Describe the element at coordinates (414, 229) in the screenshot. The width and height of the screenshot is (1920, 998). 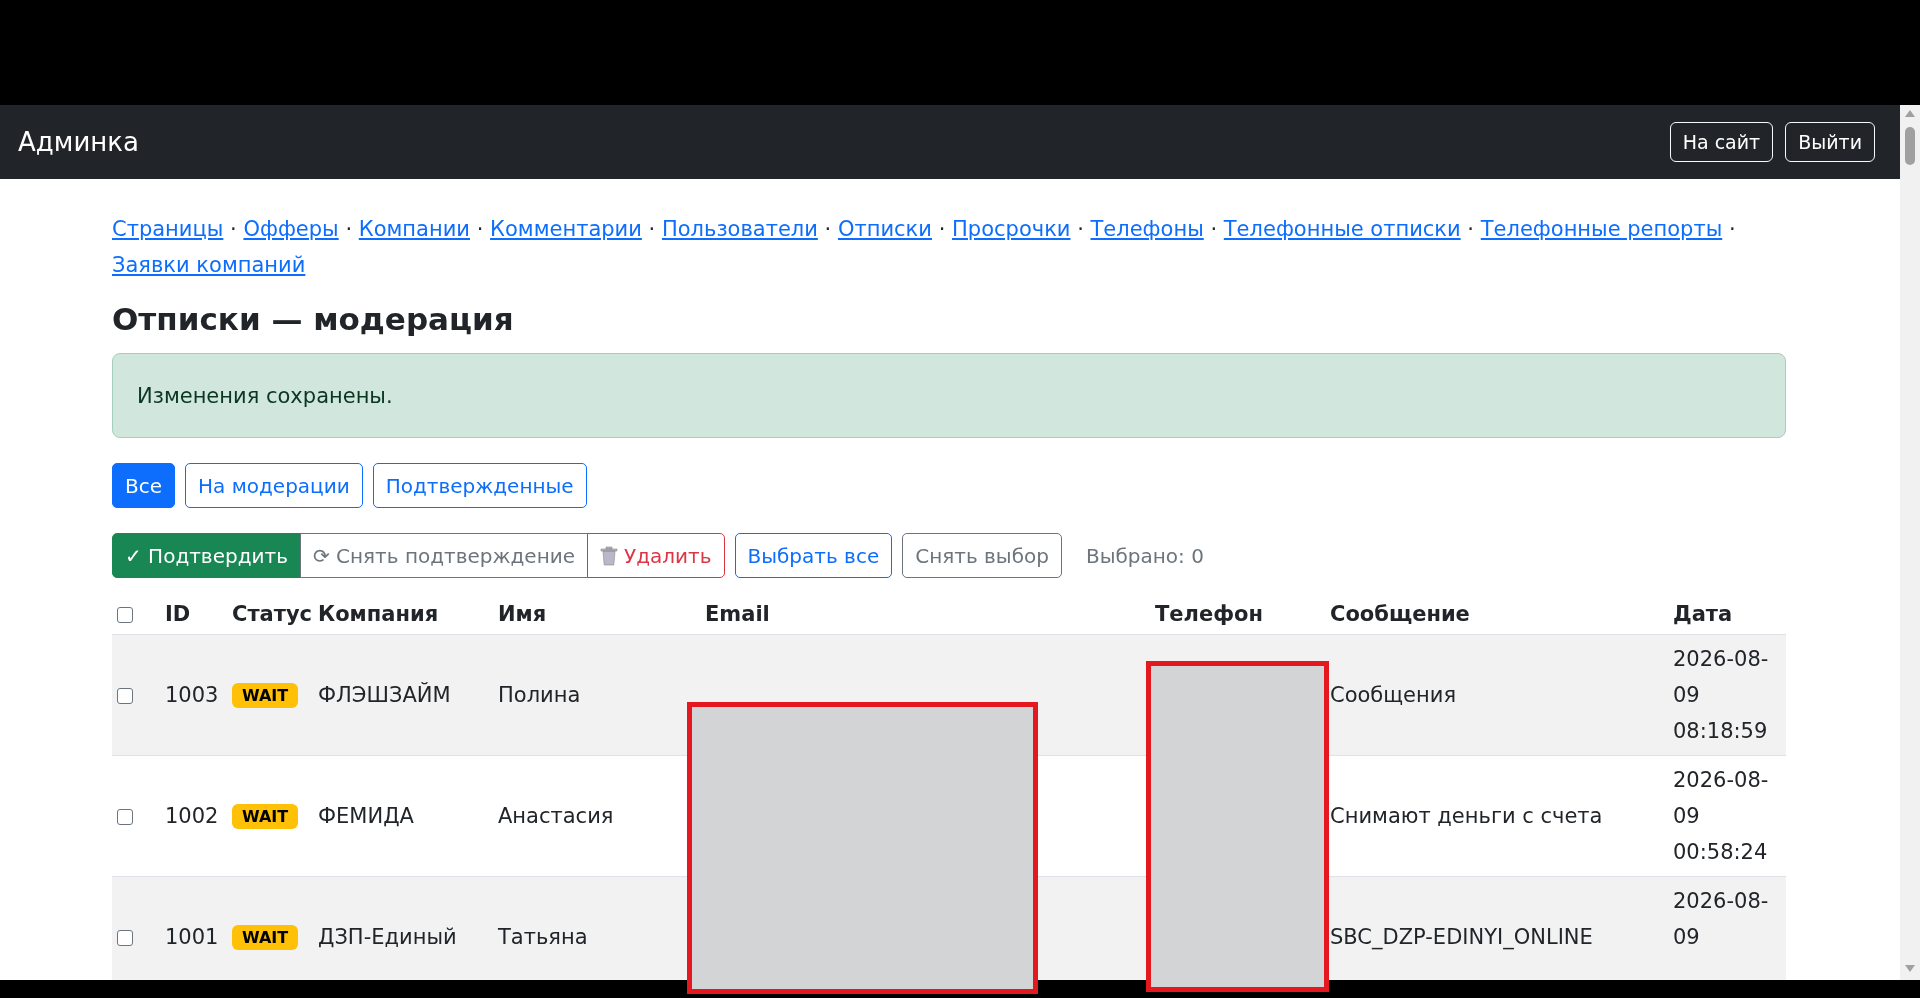
I see `nav-link: Компании` at that location.